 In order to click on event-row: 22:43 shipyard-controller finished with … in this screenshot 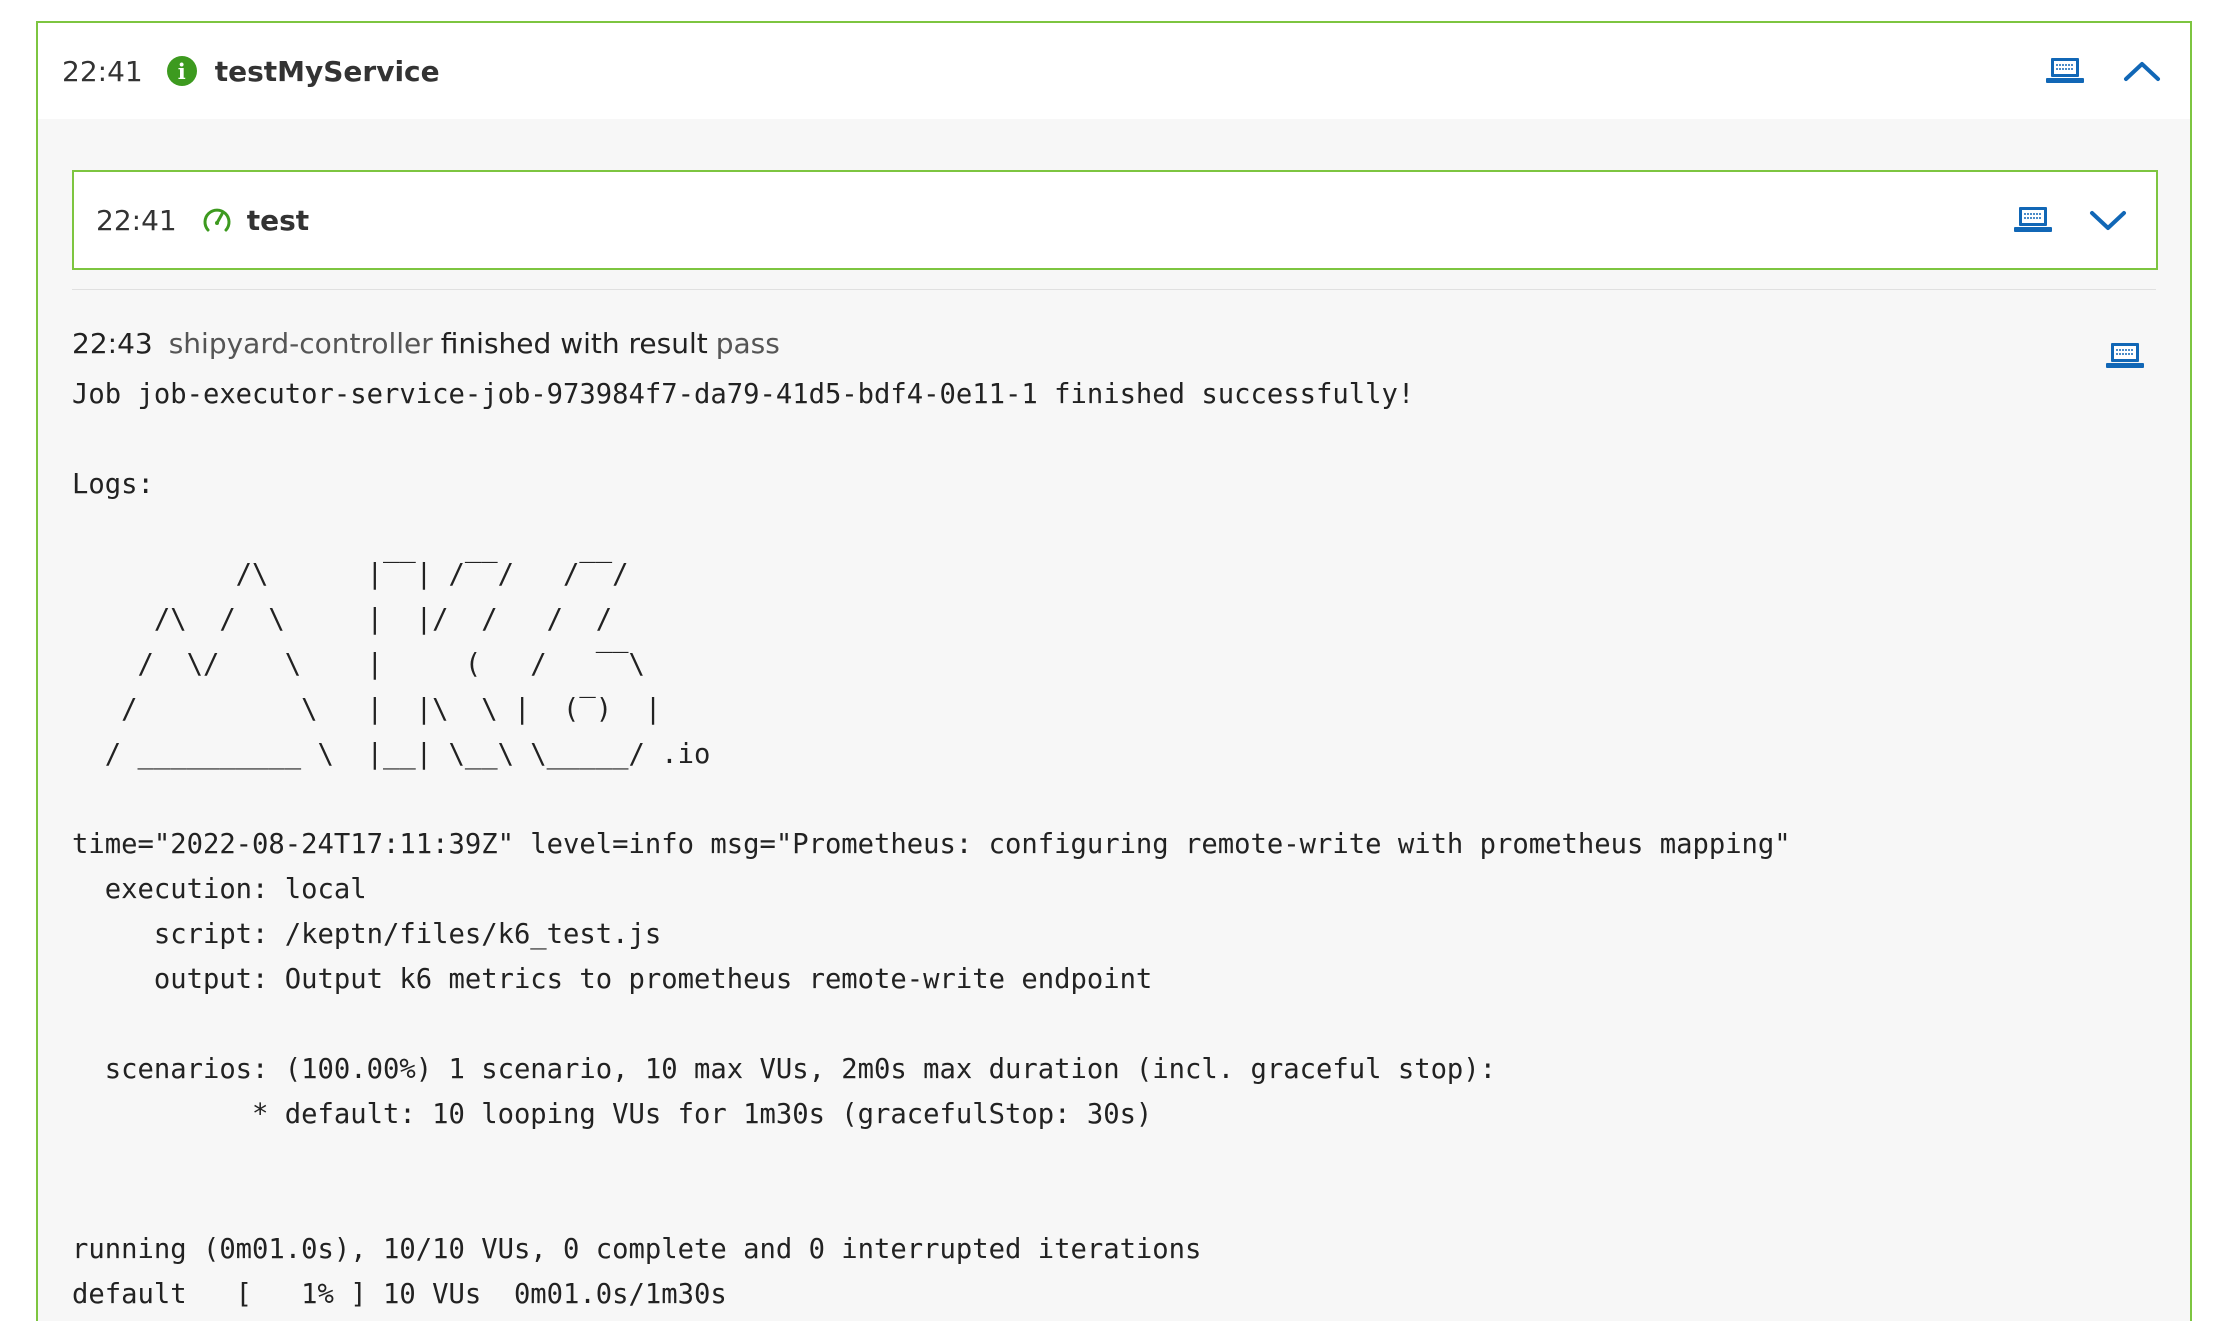, I will do `click(1114, 345)`.